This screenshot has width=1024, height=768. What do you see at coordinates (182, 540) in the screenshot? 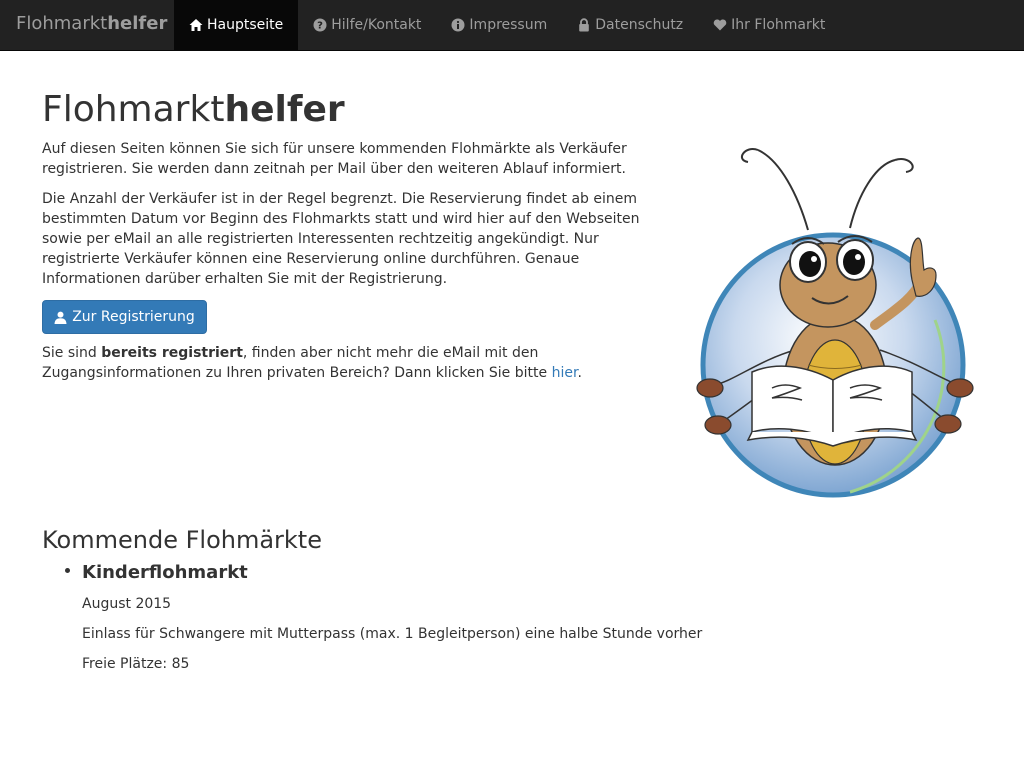
I see `upcoming-markets-title: Kommende Flohmärkte` at bounding box center [182, 540].